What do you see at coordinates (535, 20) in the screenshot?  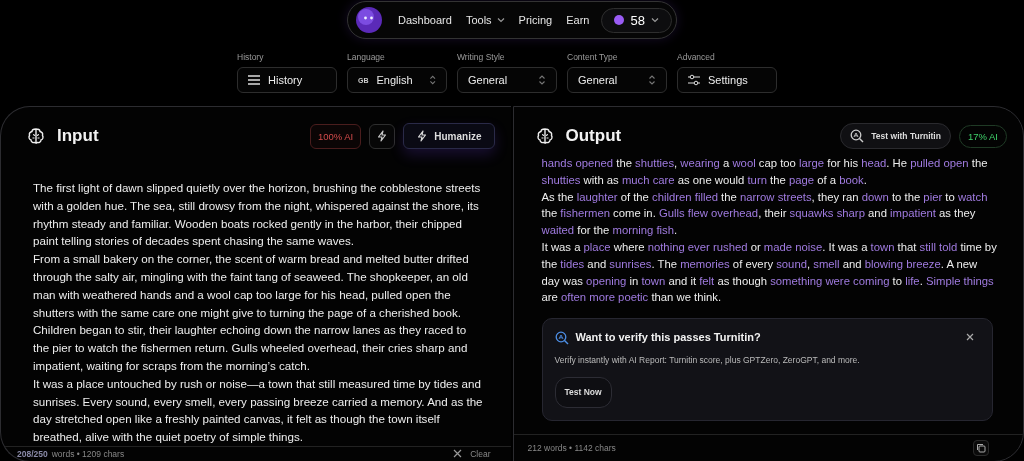 I see `nav-link: Pricing` at bounding box center [535, 20].